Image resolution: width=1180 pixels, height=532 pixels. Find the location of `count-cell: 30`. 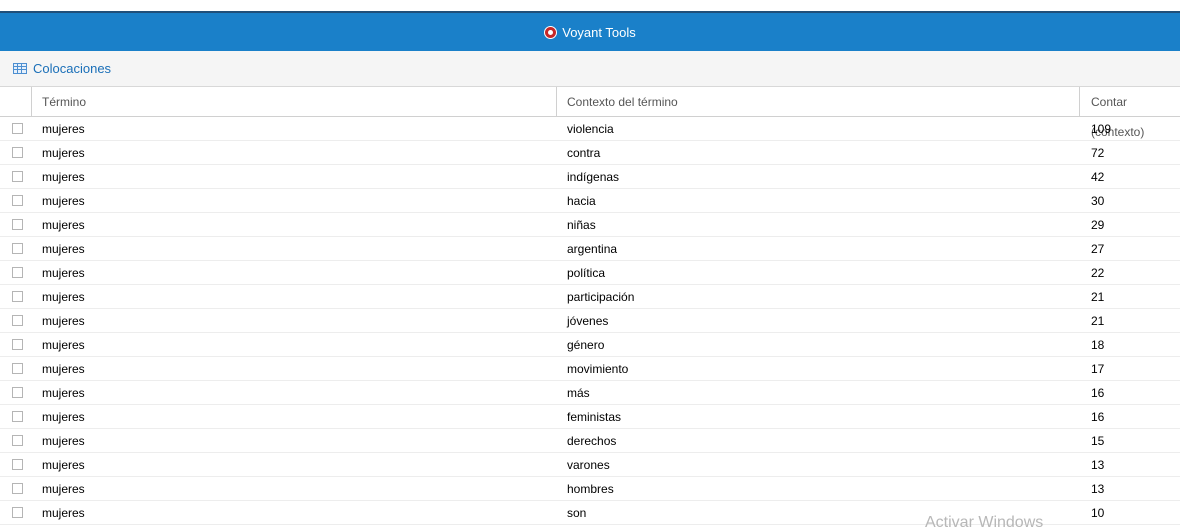

count-cell: 30 is located at coordinates (1098, 201).